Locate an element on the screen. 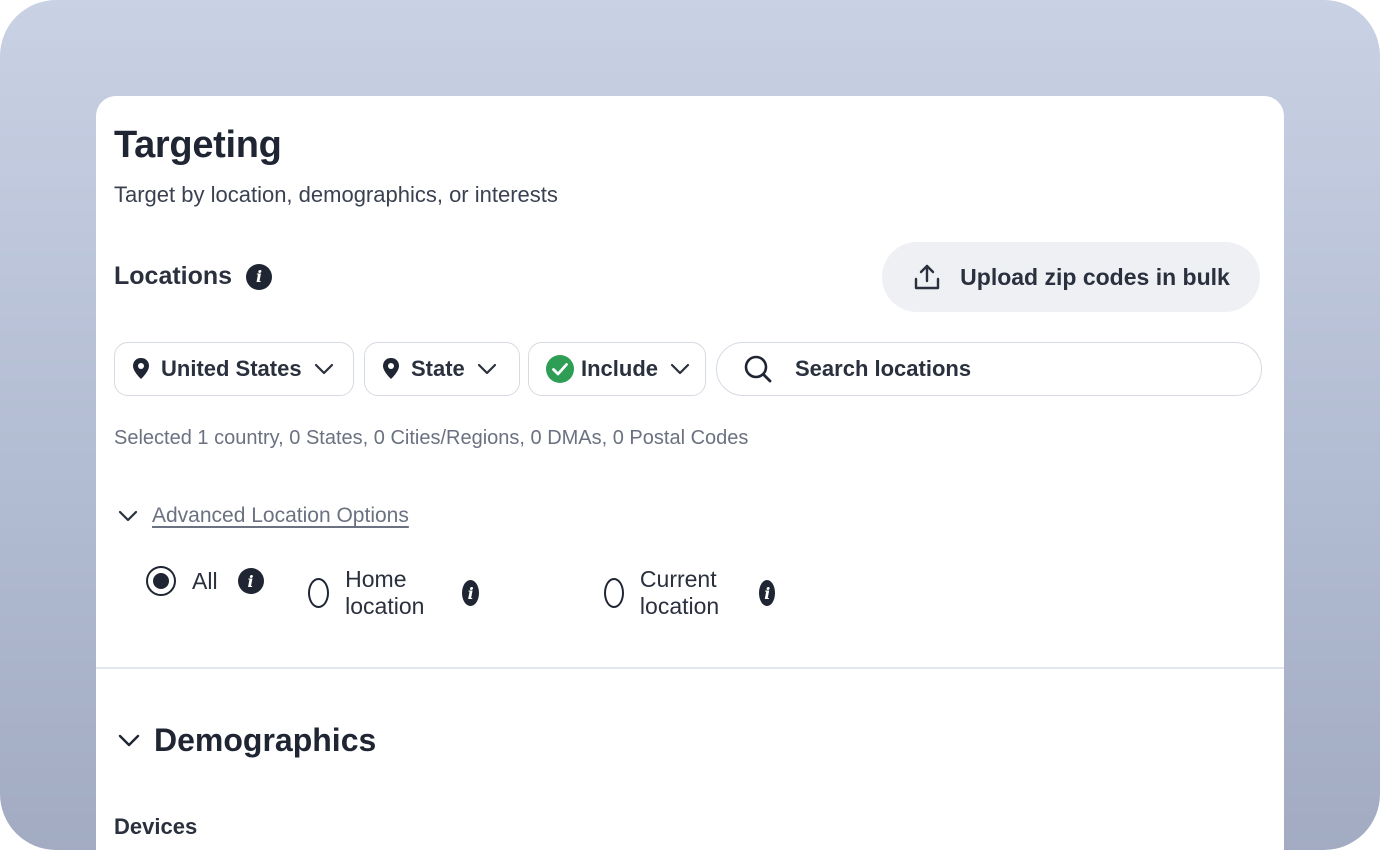 The image size is (1380, 850). include-mode-dropdown: Include is located at coordinates (617, 369).